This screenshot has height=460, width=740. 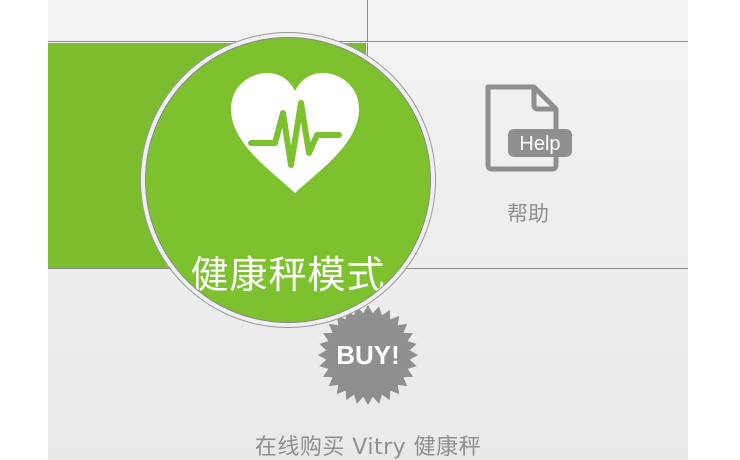 What do you see at coordinates (368, 447) in the screenshot?
I see `buy-label: 在线购买 Vitry 健康秤` at bounding box center [368, 447].